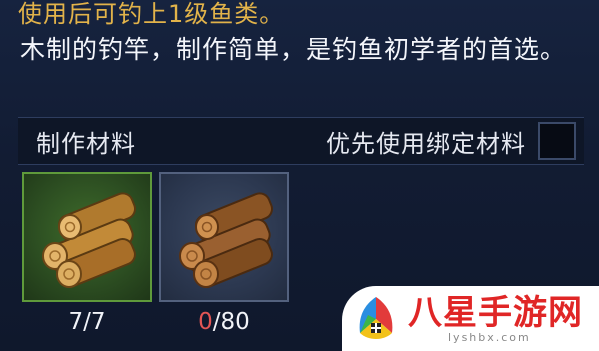 The width and height of the screenshot is (599, 351). What do you see at coordinates (151, 14) in the screenshot?
I see `usage-hint-text: 使用后可钓上1级鱼类。` at bounding box center [151, 14].